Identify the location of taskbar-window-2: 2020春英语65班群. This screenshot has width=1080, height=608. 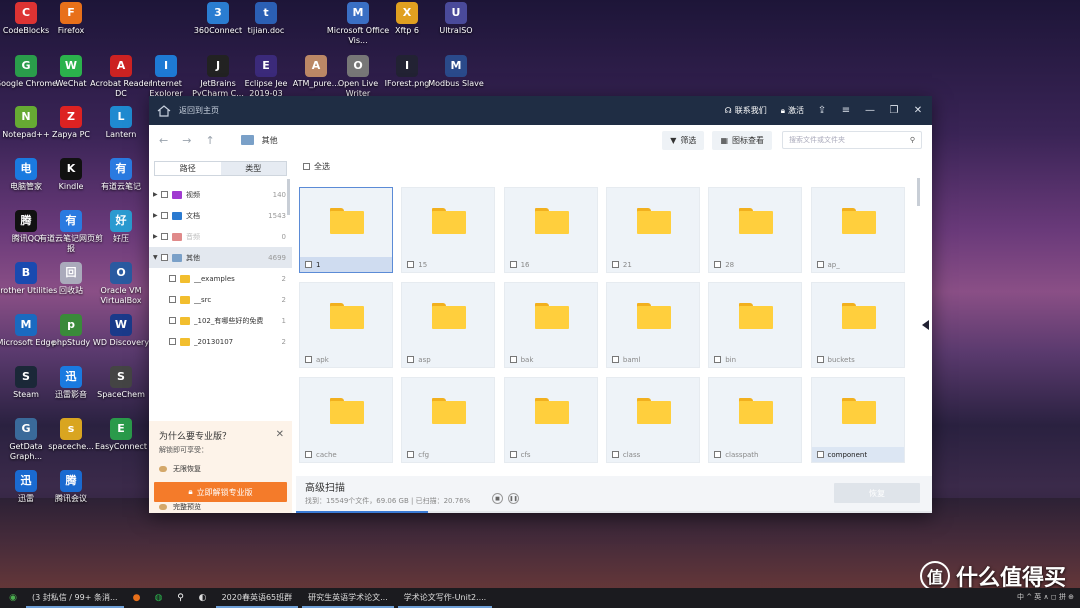
(257, 598).